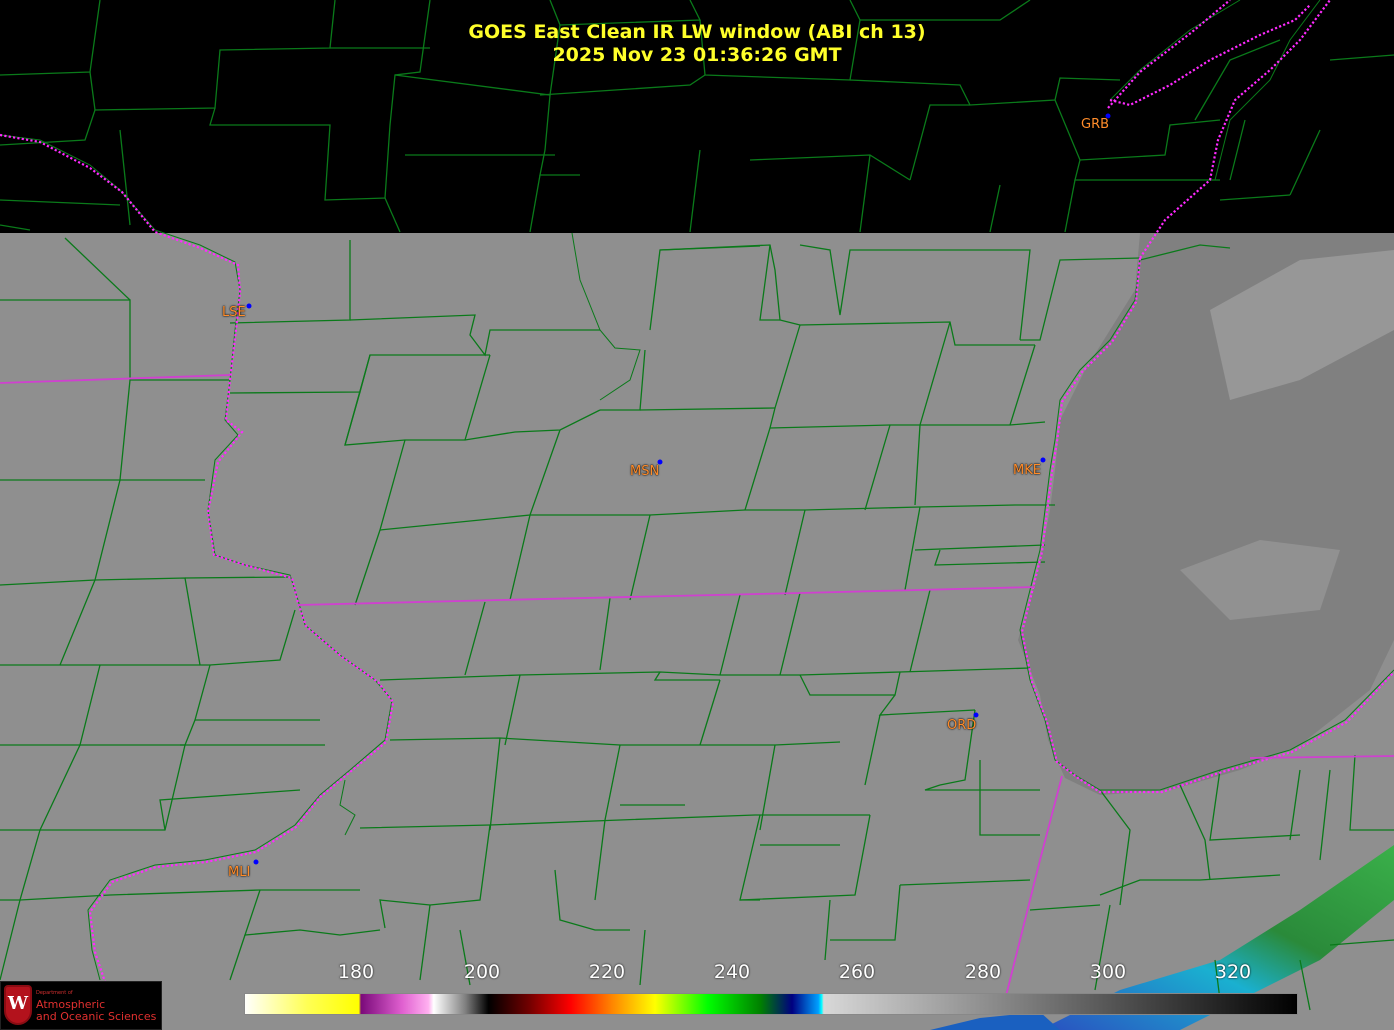 The height and width of the screenshot is (1030, 1394). What do you see at coordinates (96, 1016) in the screenshot?
I see `logo-line2: and Oceanic Sciences` at bounding box center [96, 1016].